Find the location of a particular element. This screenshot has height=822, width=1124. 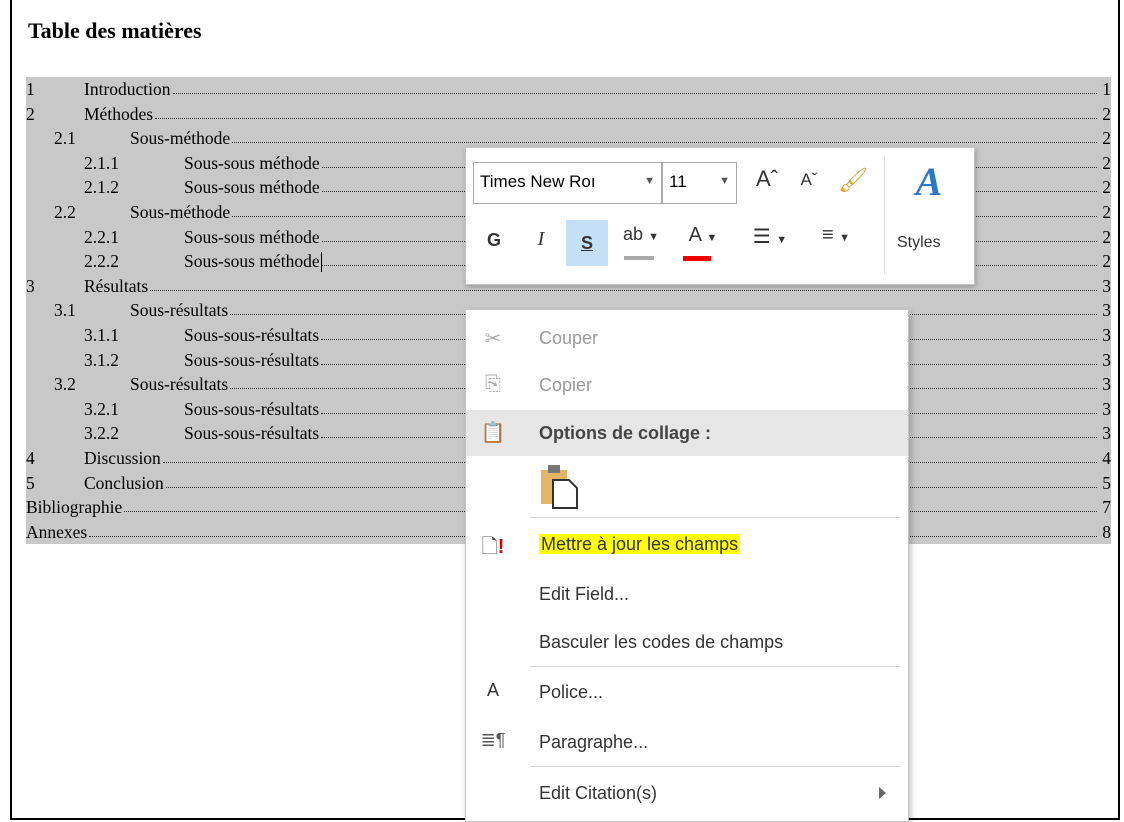

font-name-value: Times New Roı is located at coordinates (538, 181).